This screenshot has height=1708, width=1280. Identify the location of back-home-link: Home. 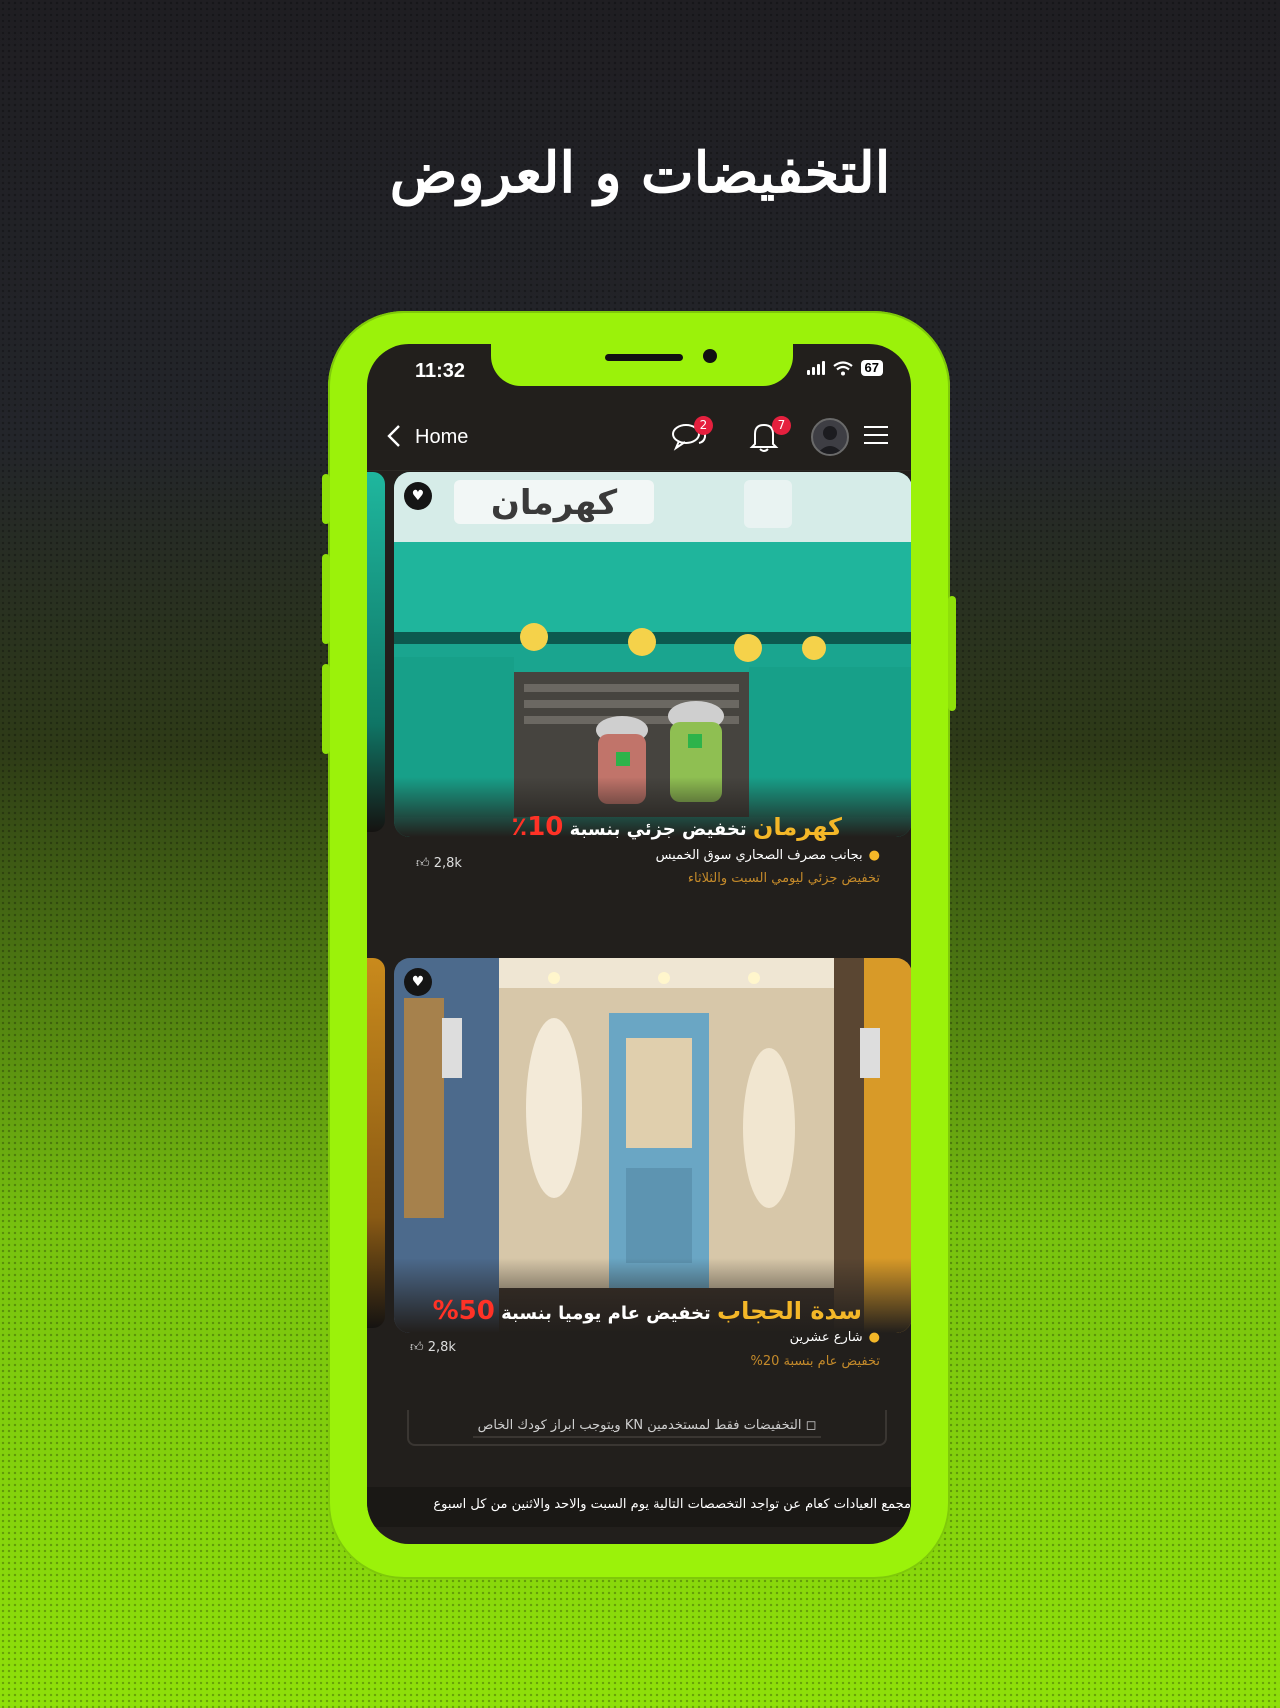
(441, 437).